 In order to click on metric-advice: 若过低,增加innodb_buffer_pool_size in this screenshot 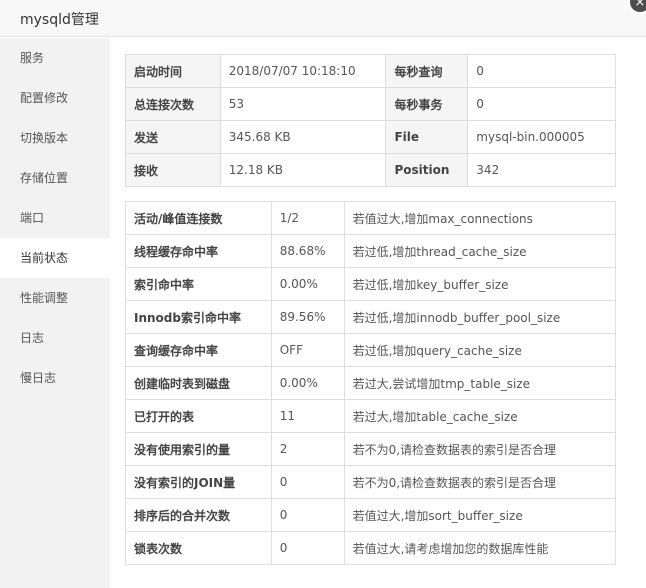, I will do `click(480, 317)`.